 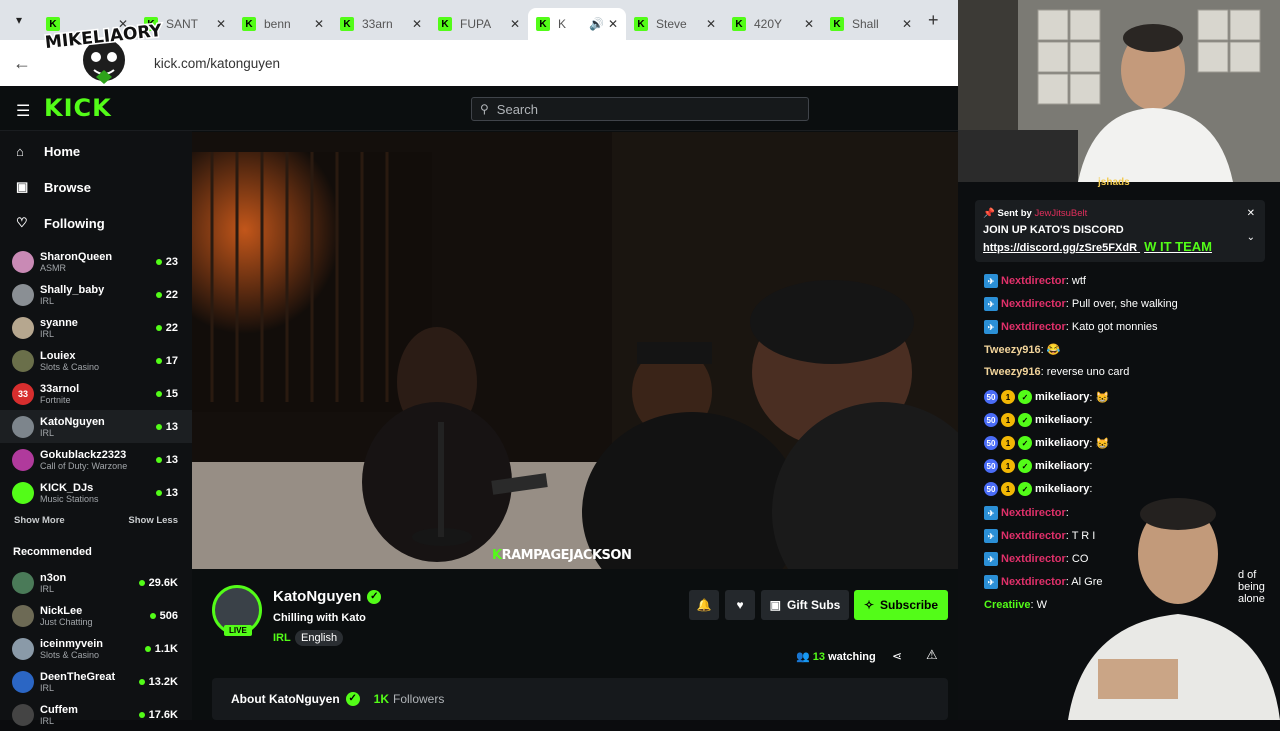 I want to click on sidebar-channel: DeenTheGreat IRL 13.2K, so click(x=96, y=681).